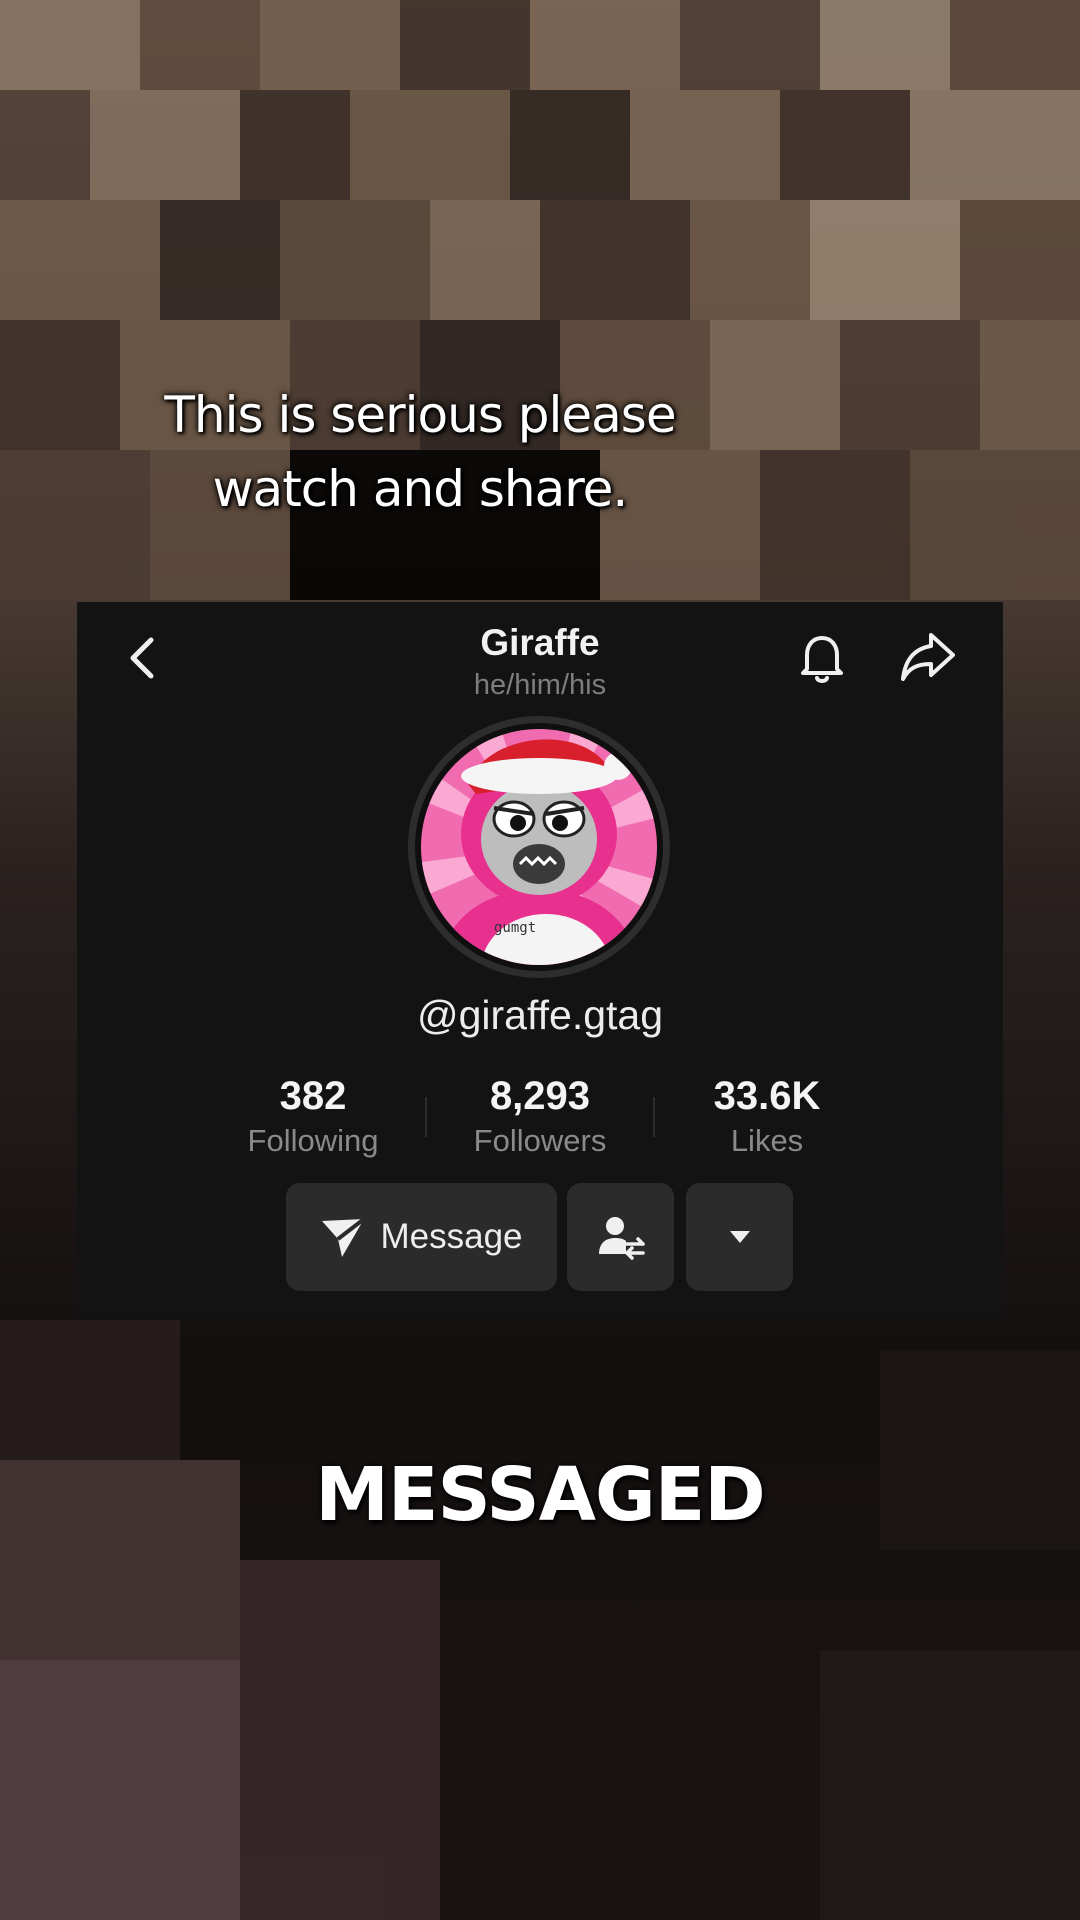  What do you see at coordinates (540, 642) in the screenshot?
I see `profile-name: Giraffe` at bounding box center [540, 642].